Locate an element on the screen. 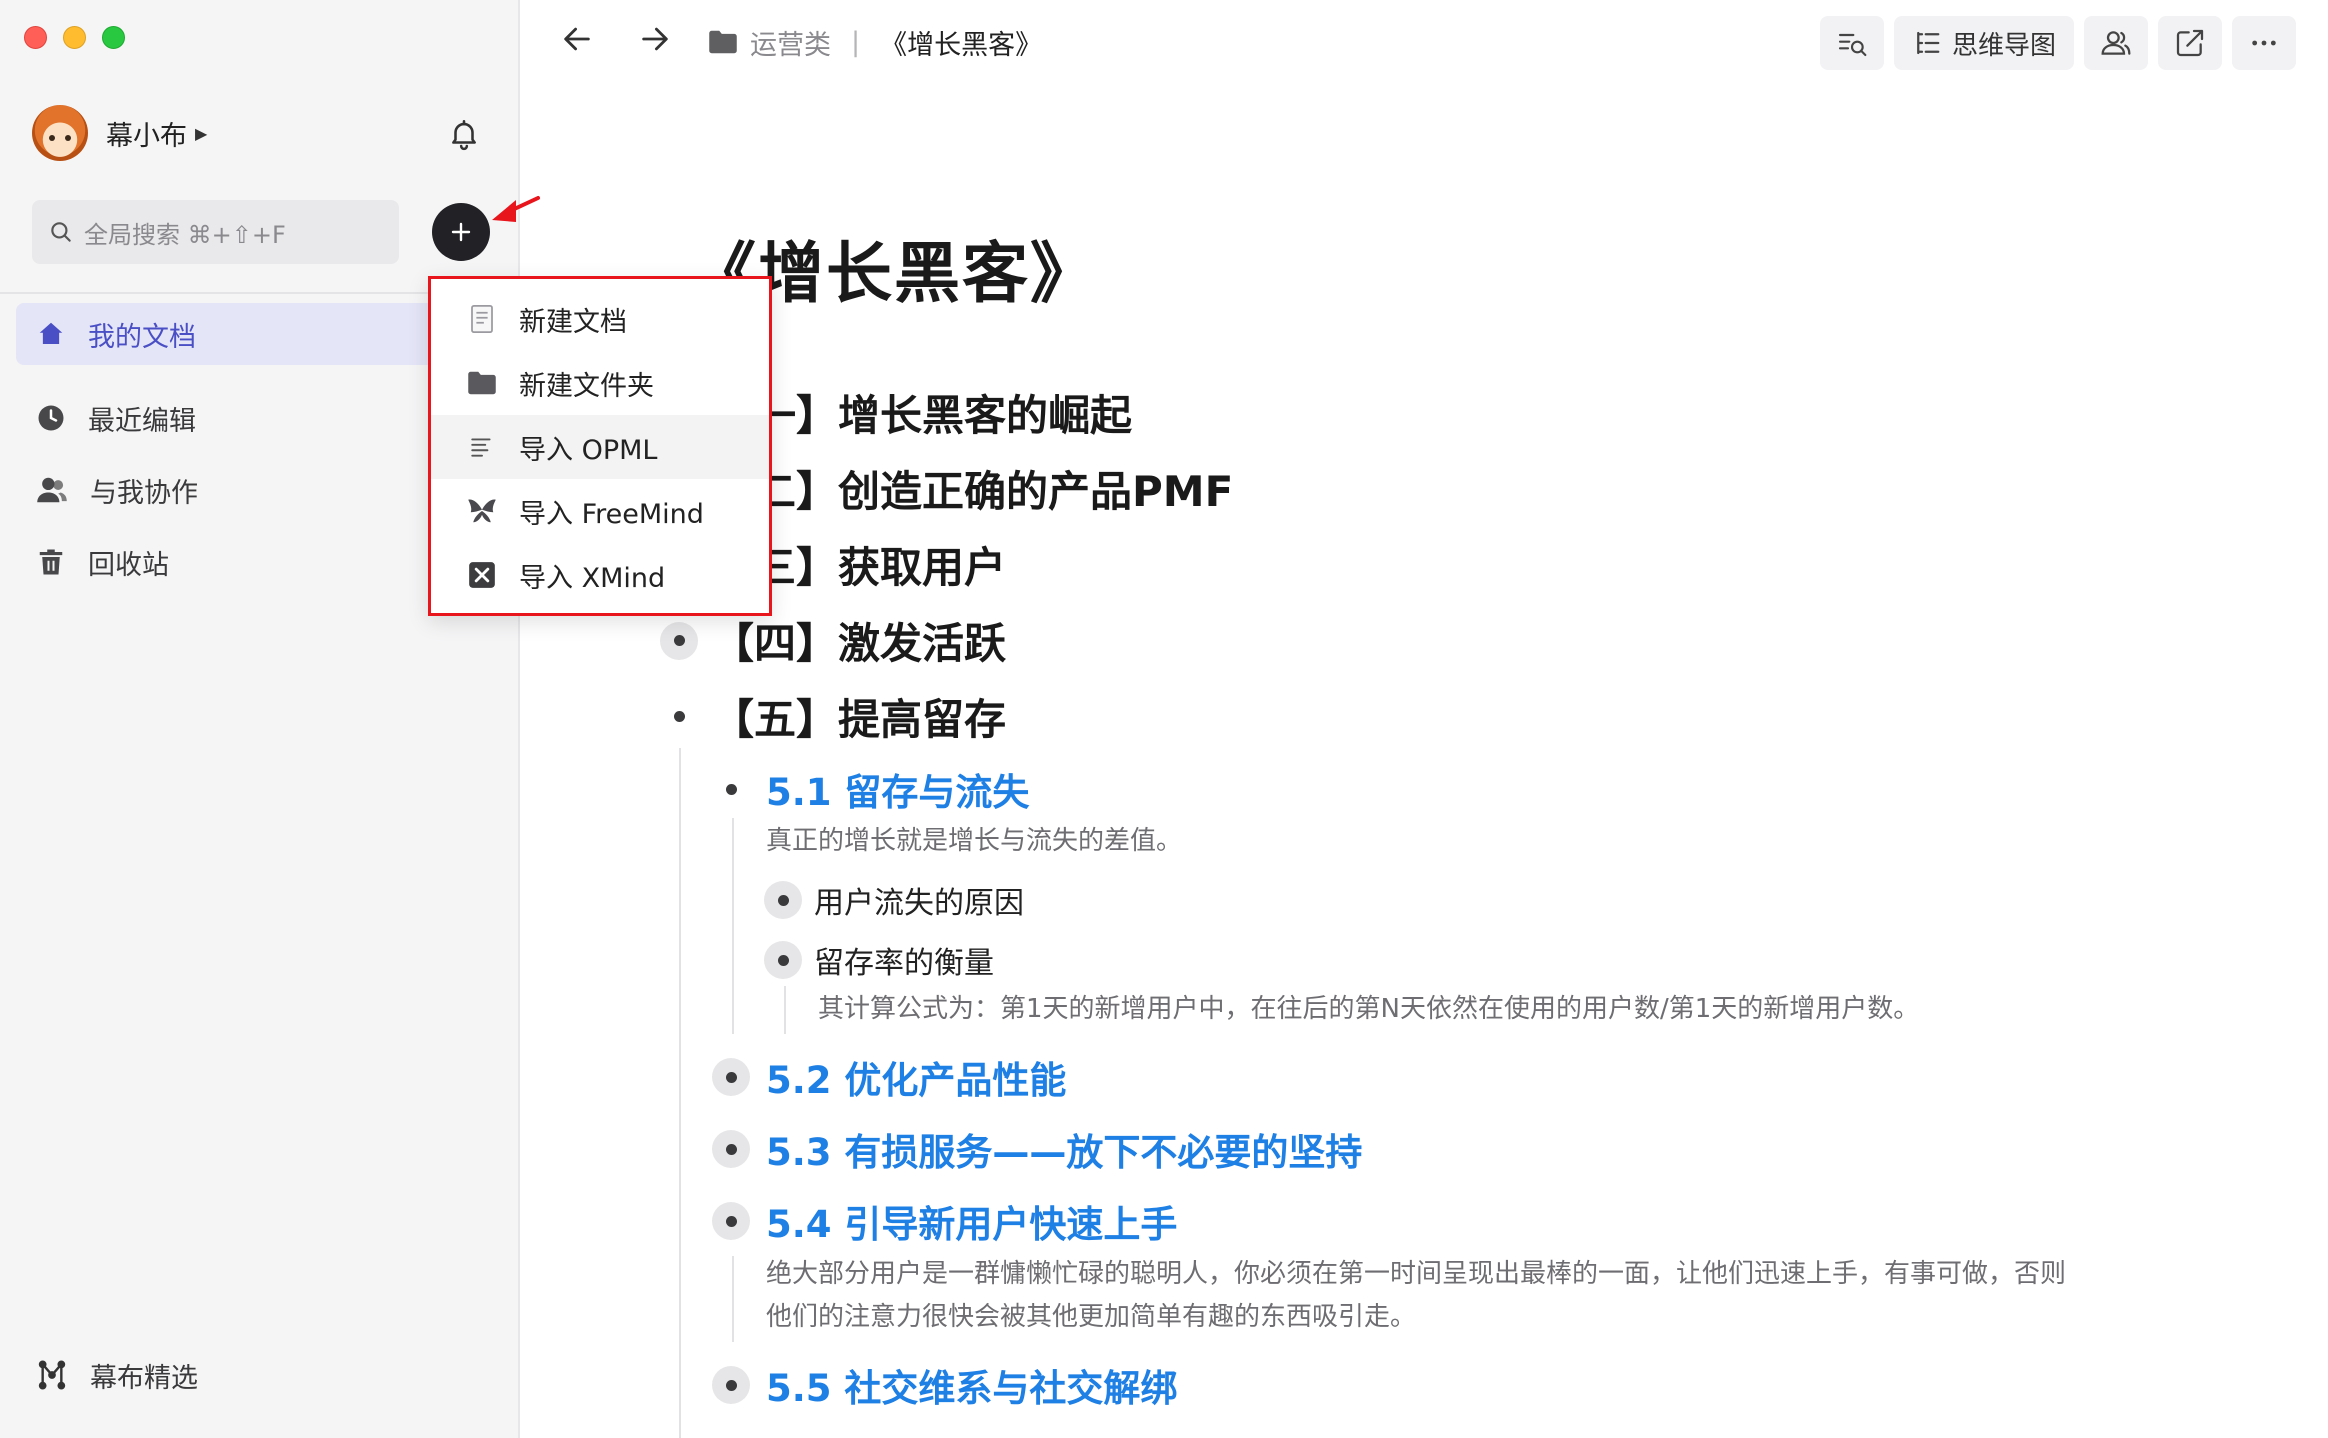 This screenshot has height=1438, width=2328. outline-text: 【一】增长黑客的崛起 is located at coordinates (922, 412).